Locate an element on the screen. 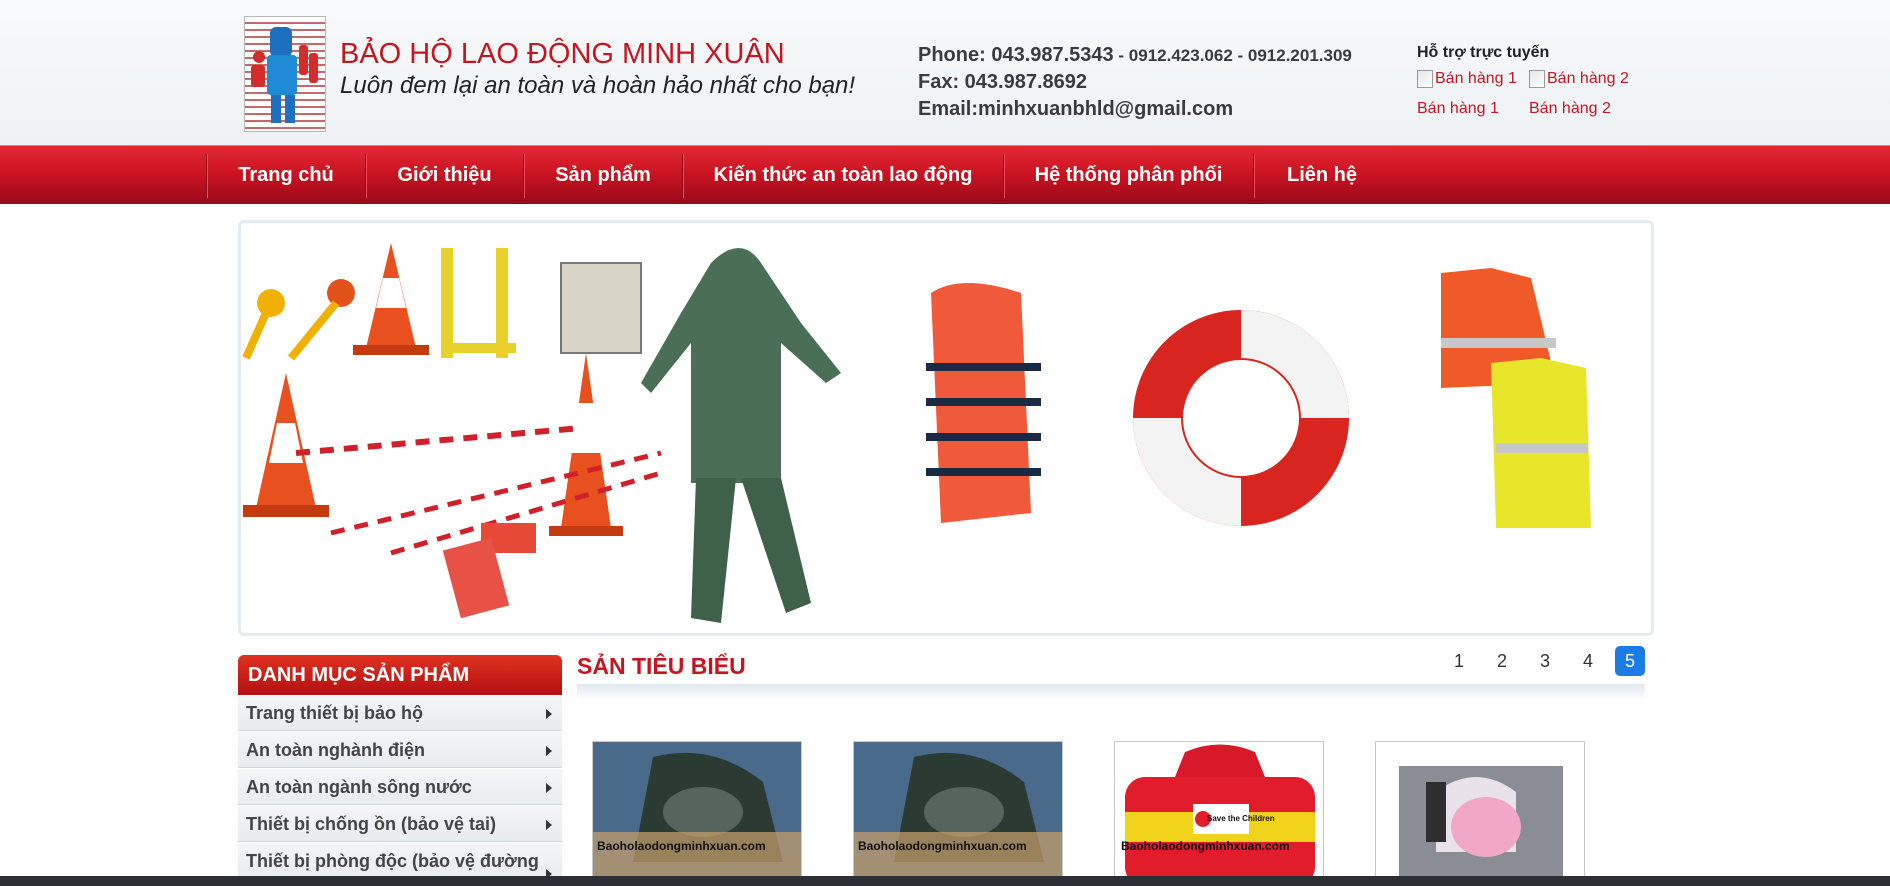 Image resolution: width=1890 pixels, height=886 pixels. category-item: Thiết bị chống ồn (bảo vệ tai) is located at coordinates (400, 824).